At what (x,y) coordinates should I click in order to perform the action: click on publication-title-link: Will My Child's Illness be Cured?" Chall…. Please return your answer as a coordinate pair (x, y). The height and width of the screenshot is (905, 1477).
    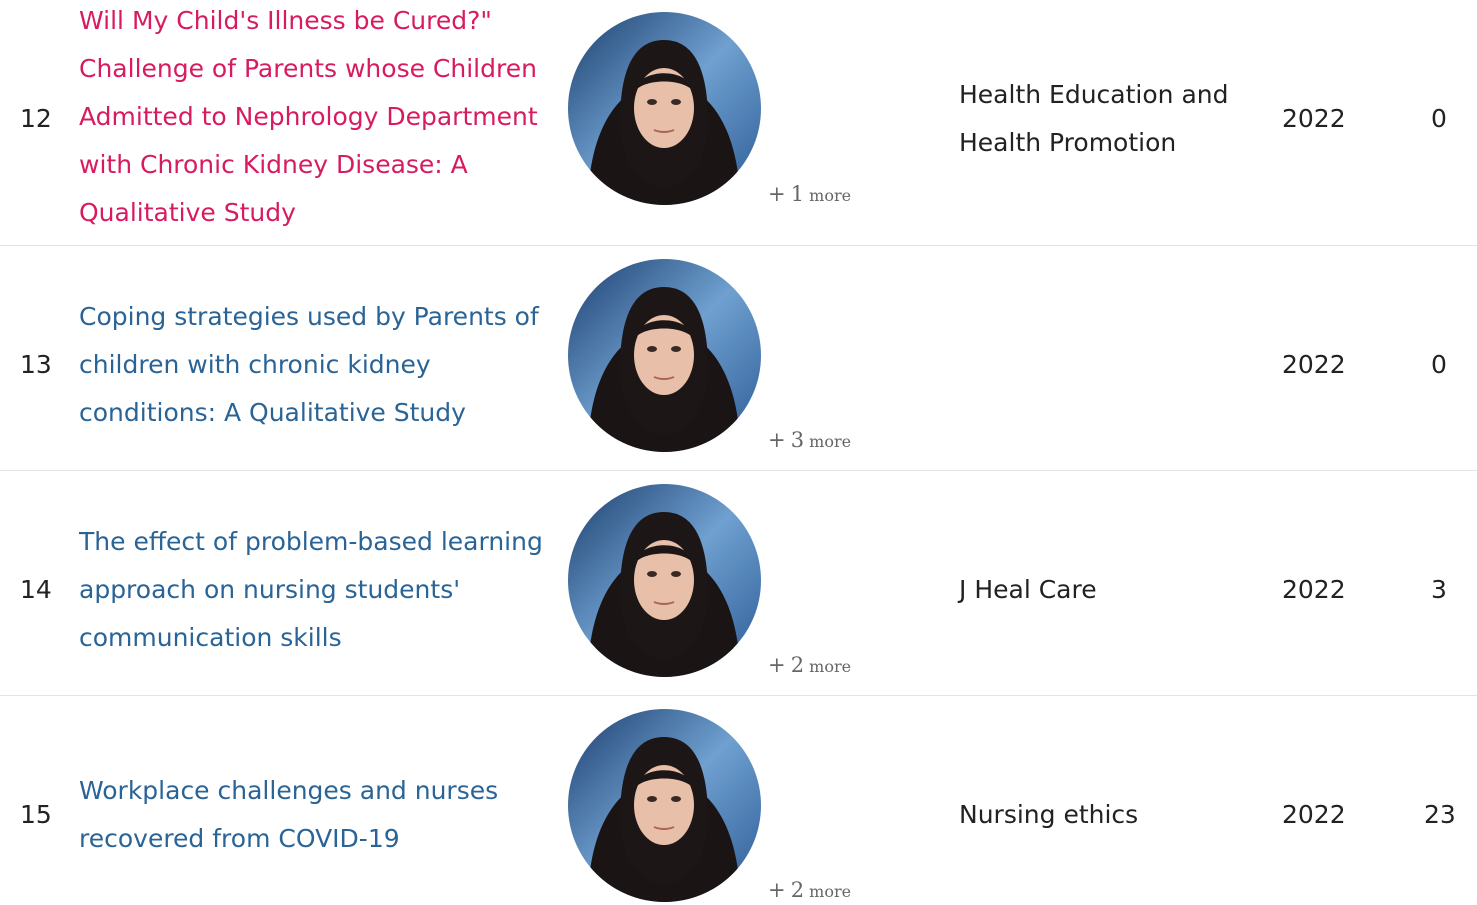
    Looking at the image, I should click on (314, 118).